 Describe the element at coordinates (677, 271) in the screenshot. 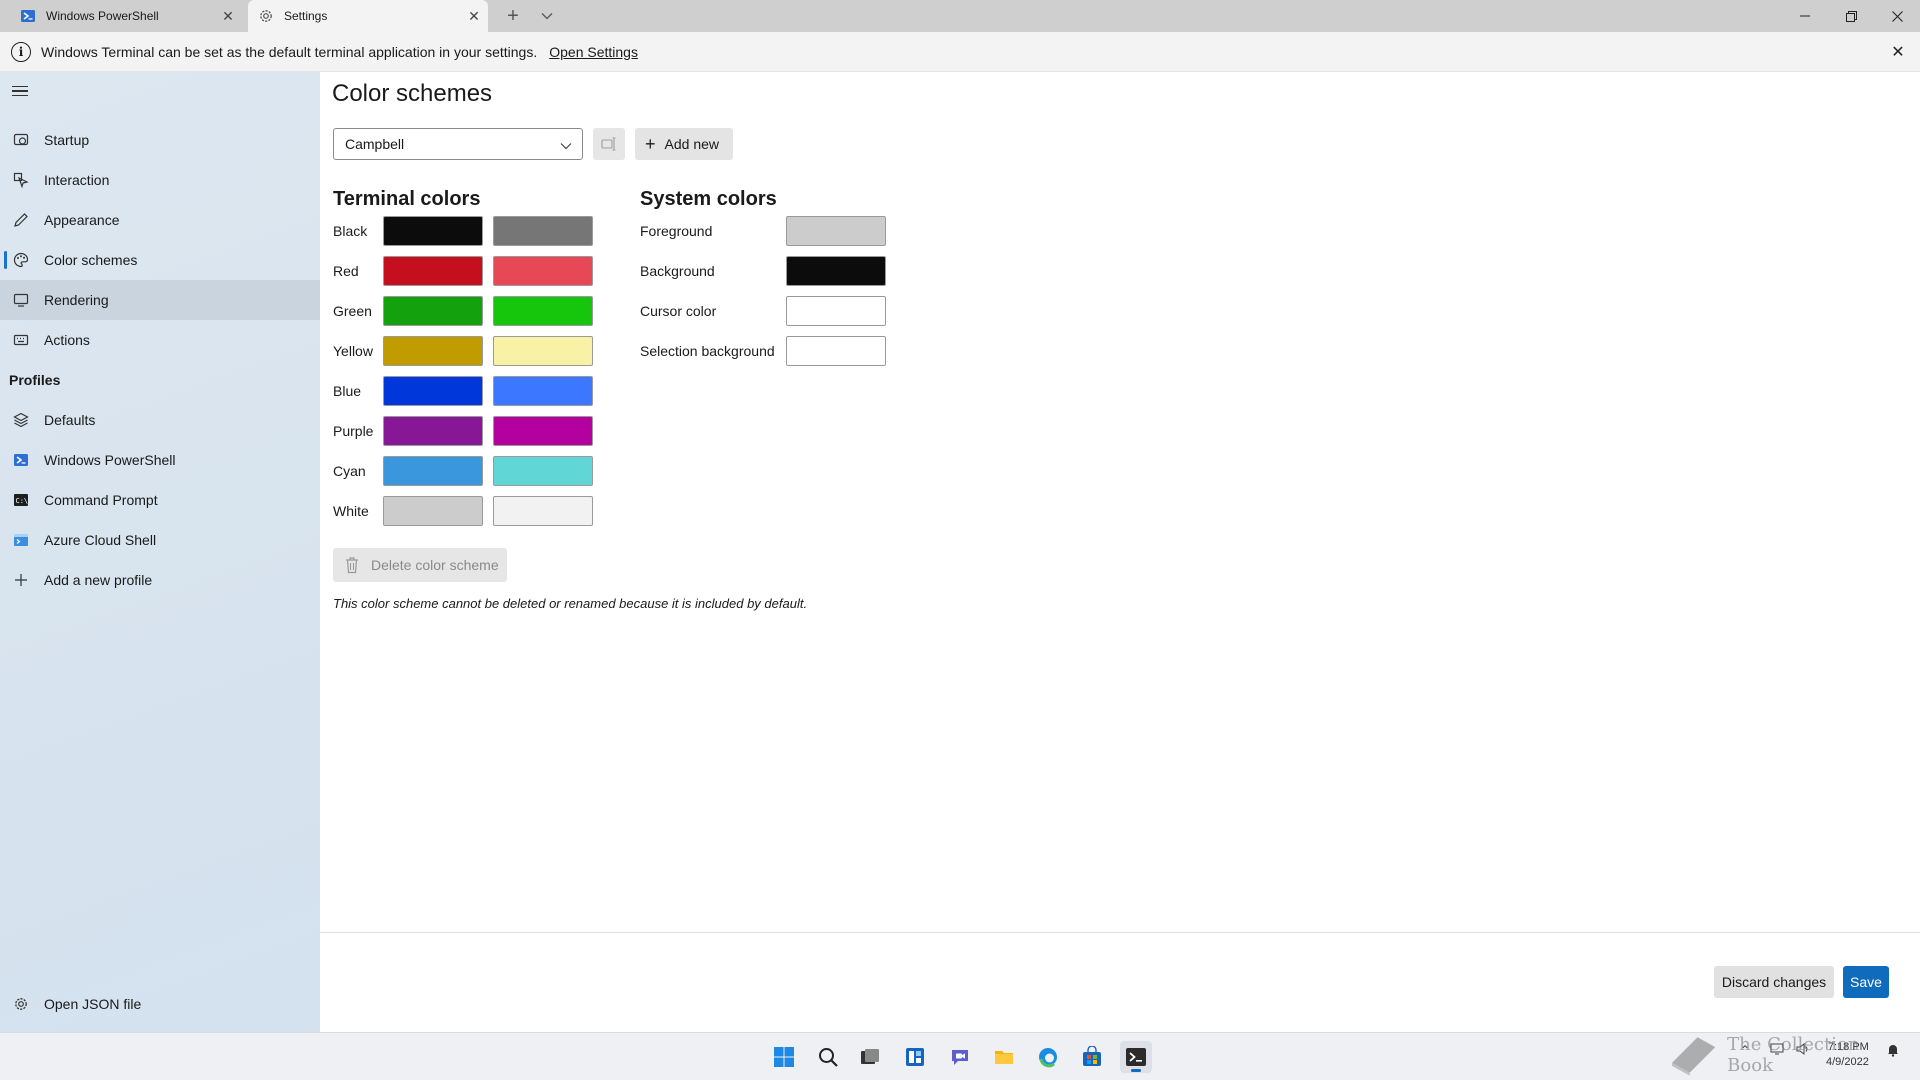

I see `color-label: Background` at that location.